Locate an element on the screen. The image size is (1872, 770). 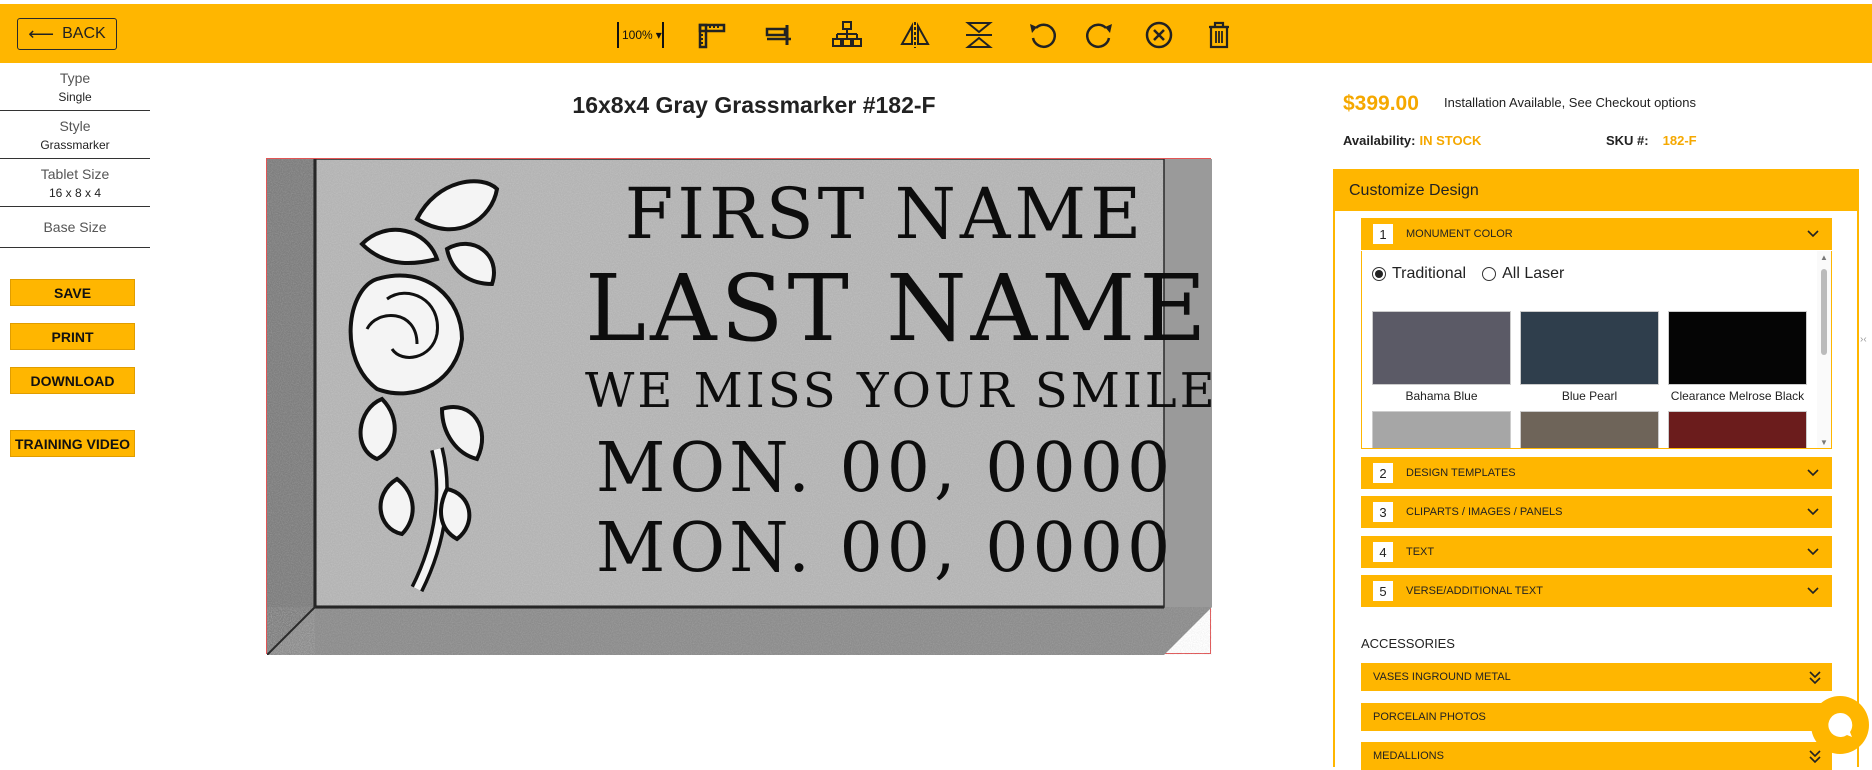
color-swatch-clearance-melrose-black: Clearance Melrose Black is located at coordinates (1737, 357).